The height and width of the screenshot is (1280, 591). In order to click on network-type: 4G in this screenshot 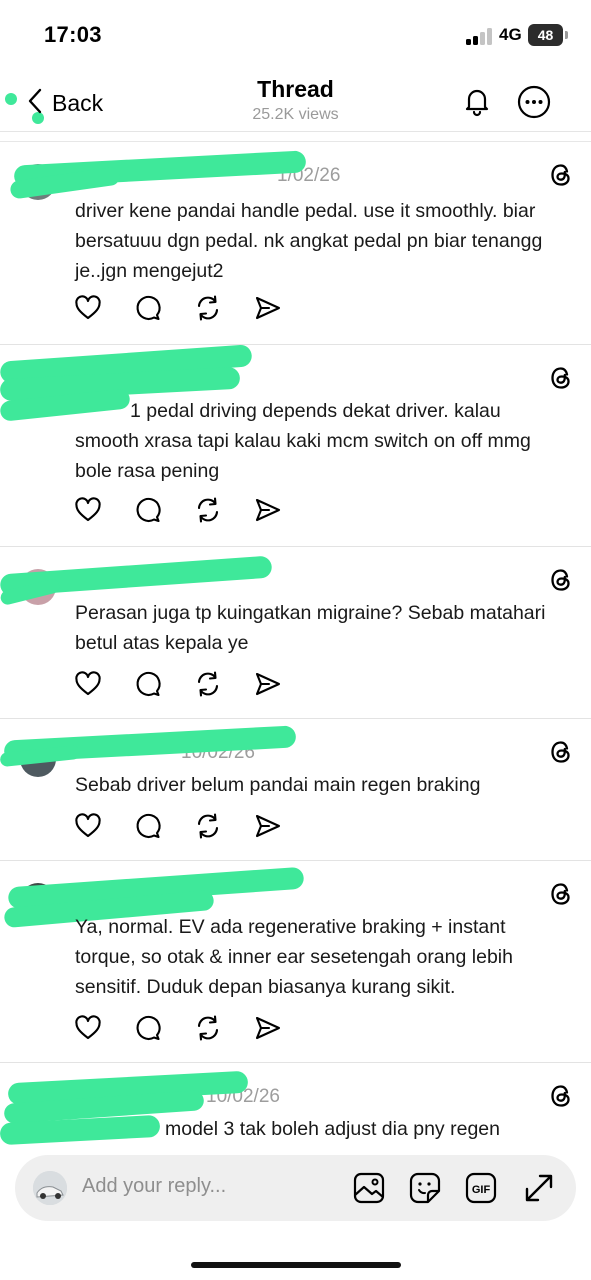, I will do `click(510, 34)`.